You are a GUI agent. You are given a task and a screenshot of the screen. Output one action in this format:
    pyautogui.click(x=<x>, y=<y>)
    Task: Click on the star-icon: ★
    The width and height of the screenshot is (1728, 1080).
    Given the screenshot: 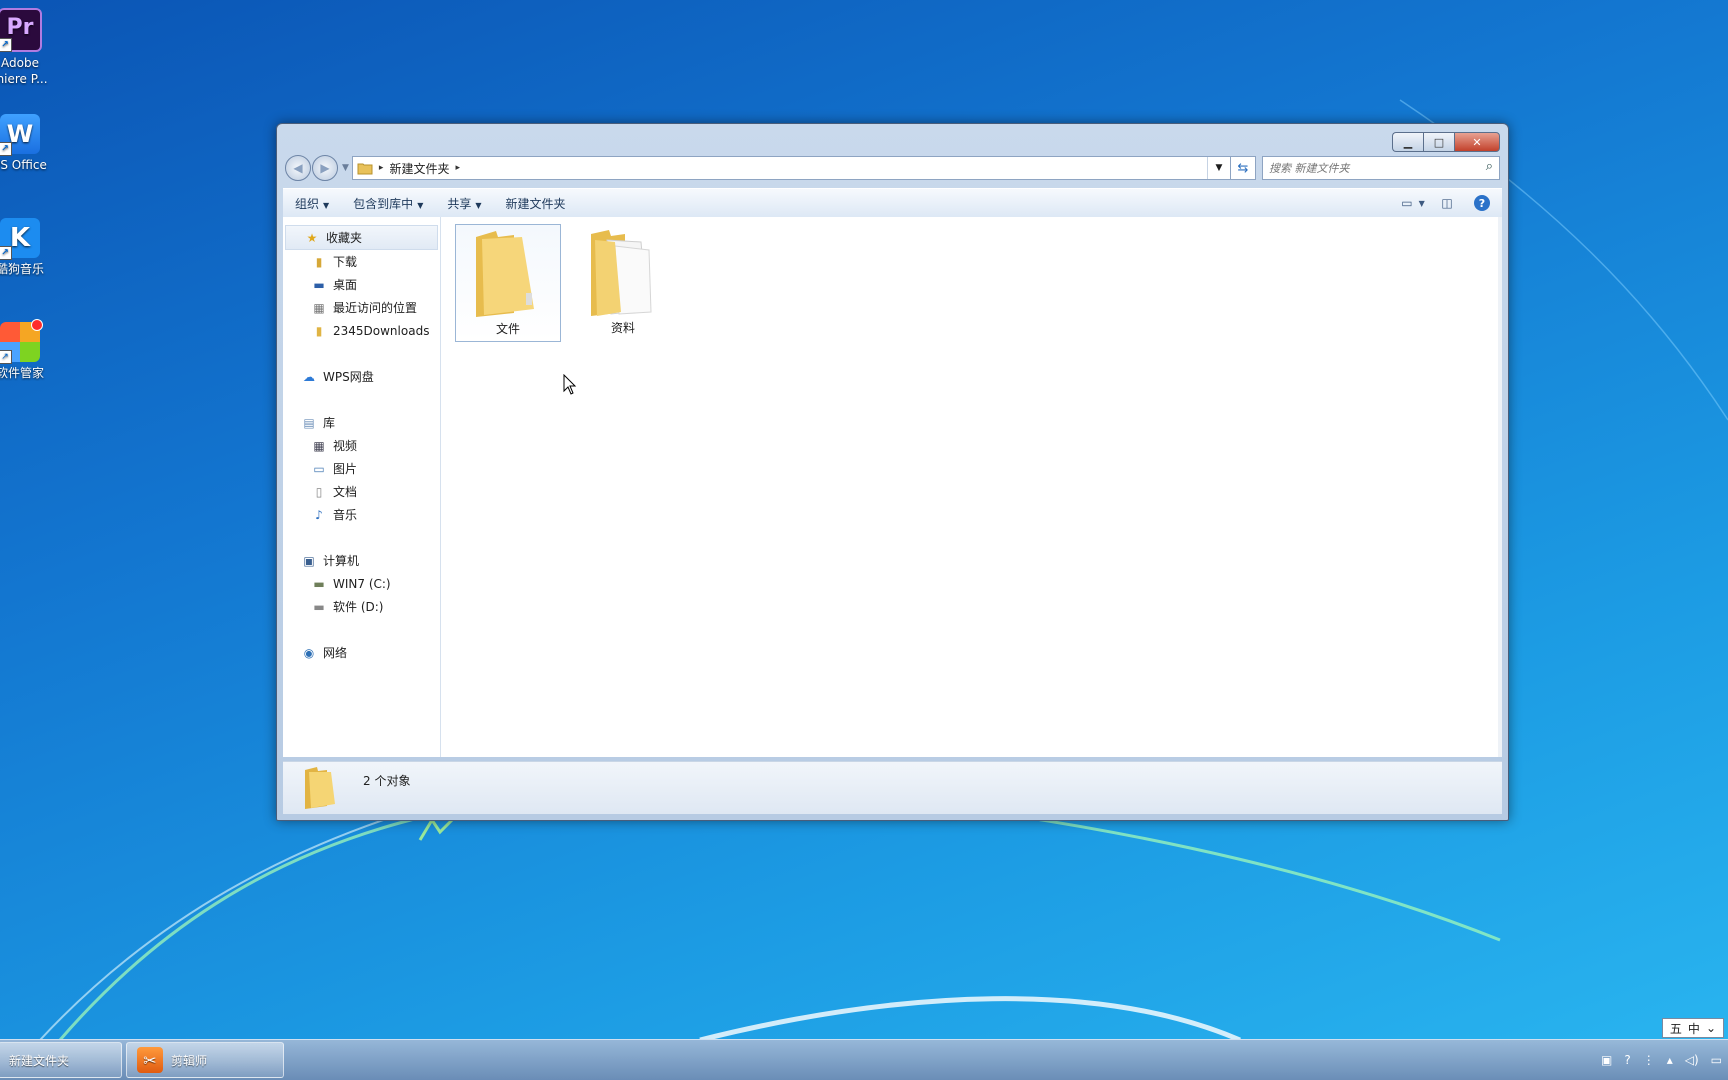 What is the action you would take?
    pyautogui.click(x=312, y=237)
    